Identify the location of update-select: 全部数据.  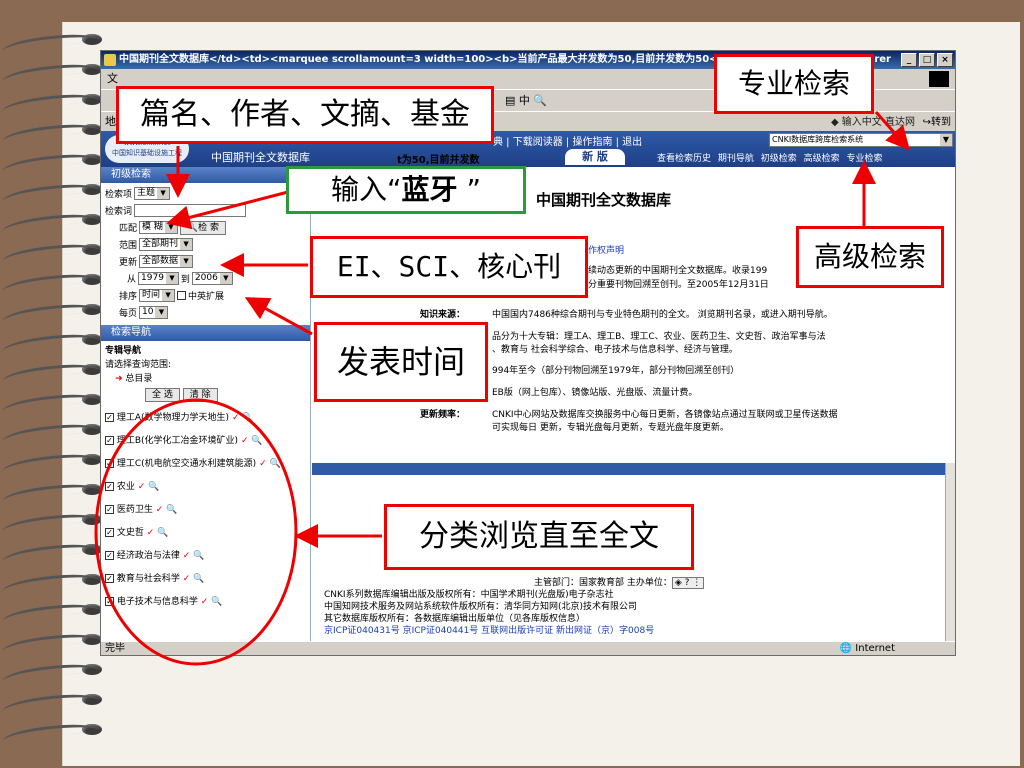
(166, 261).